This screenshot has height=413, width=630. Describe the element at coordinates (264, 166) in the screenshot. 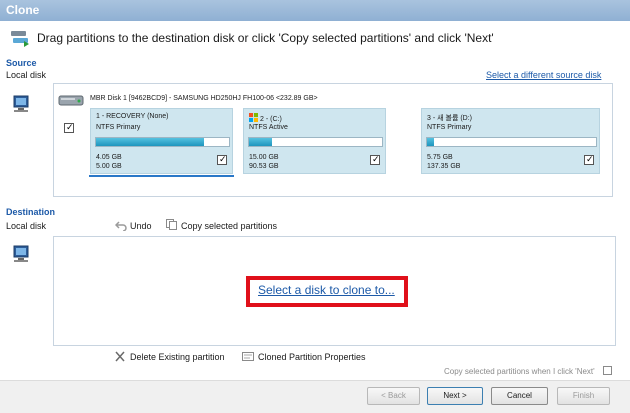

I see `partition-total: 90.53 GB` at that location.